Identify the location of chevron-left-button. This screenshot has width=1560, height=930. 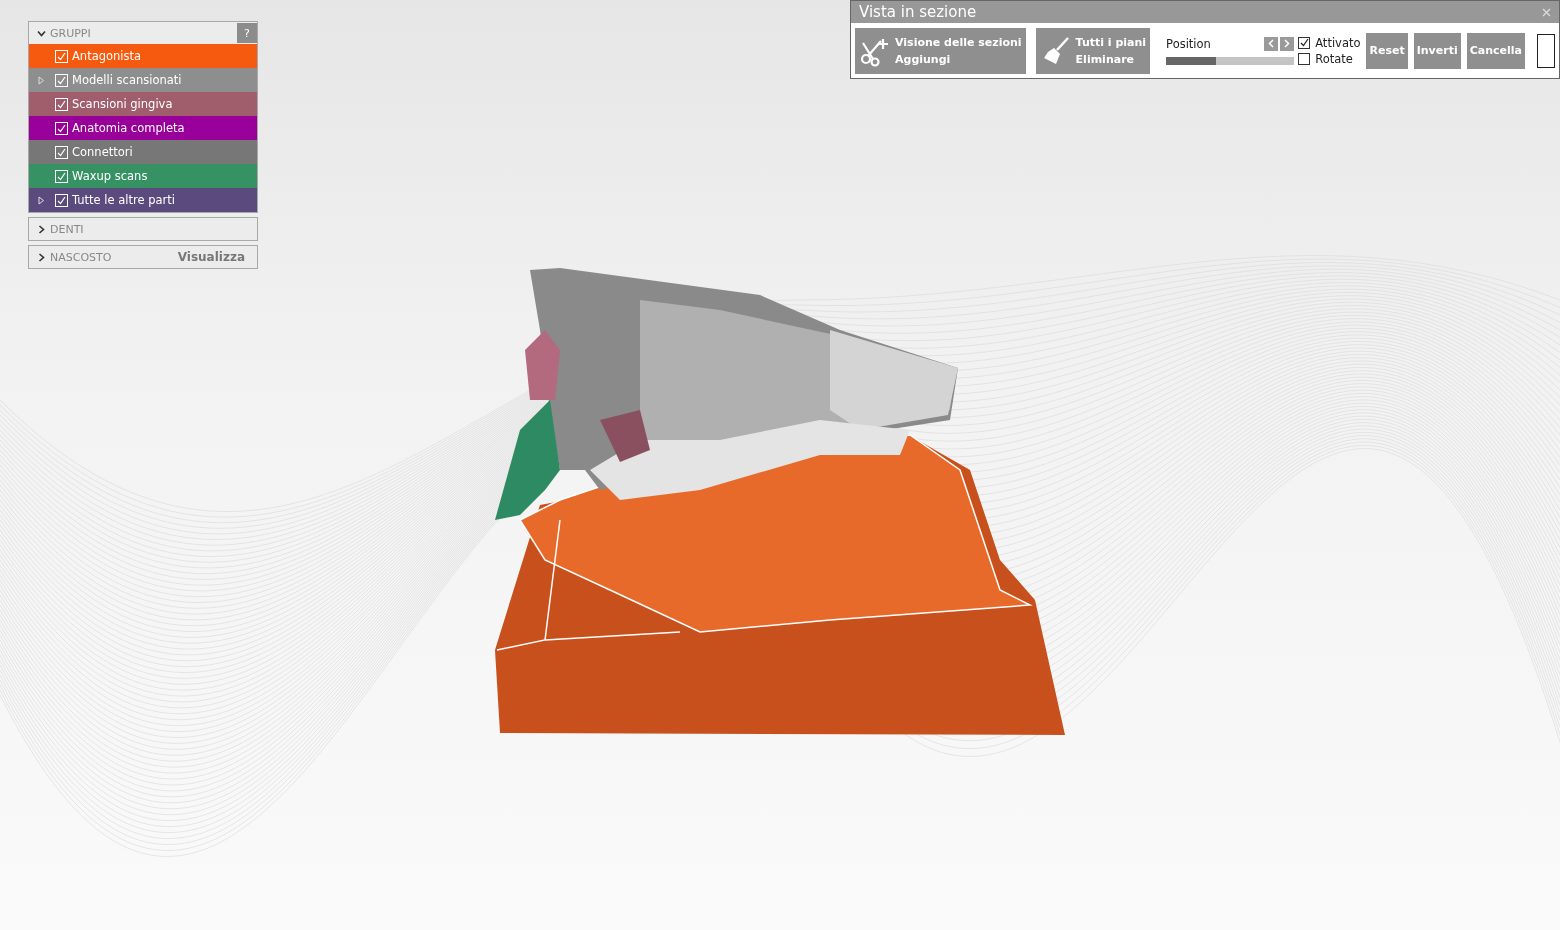
(1271, 43).